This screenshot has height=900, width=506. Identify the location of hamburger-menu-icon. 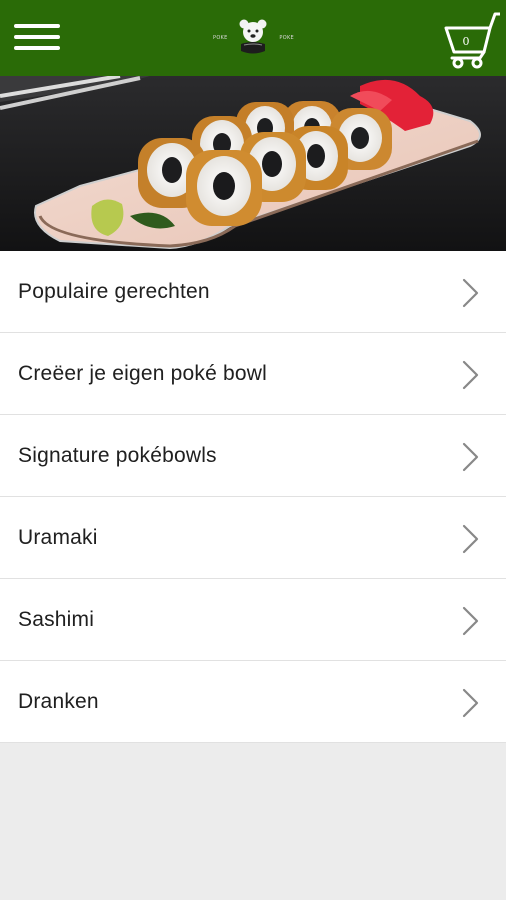
(38, 37).